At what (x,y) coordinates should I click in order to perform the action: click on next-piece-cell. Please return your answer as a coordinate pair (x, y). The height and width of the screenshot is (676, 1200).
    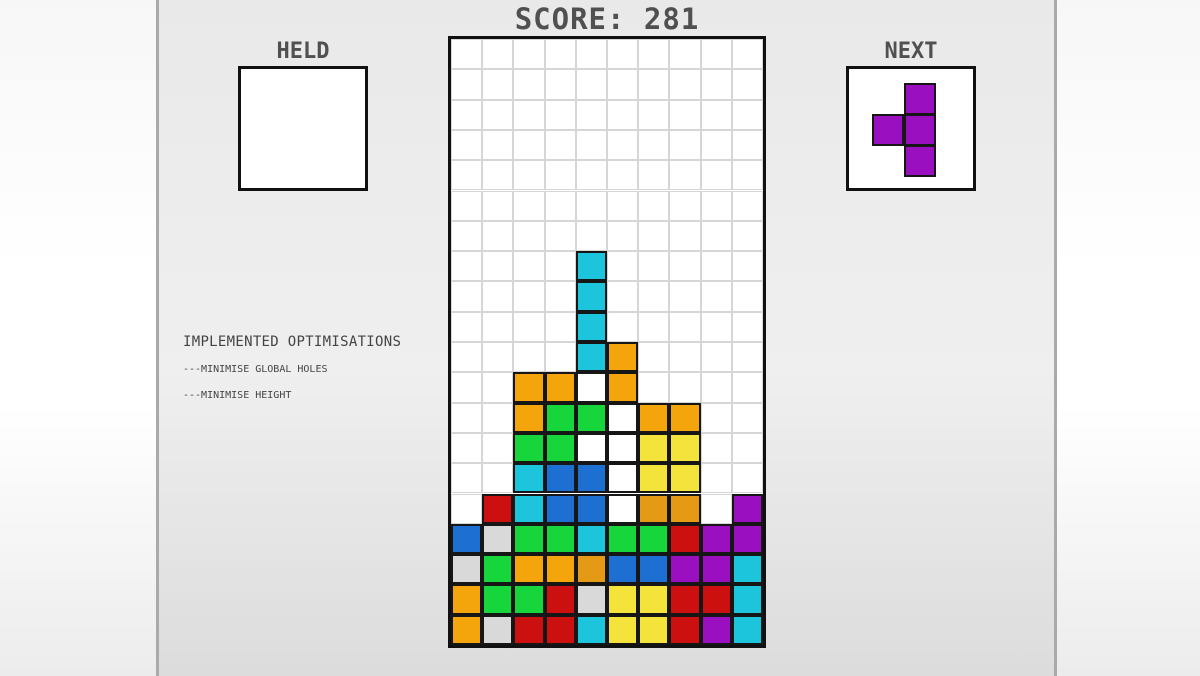
    Looking at the image, I should click on (920, 130).